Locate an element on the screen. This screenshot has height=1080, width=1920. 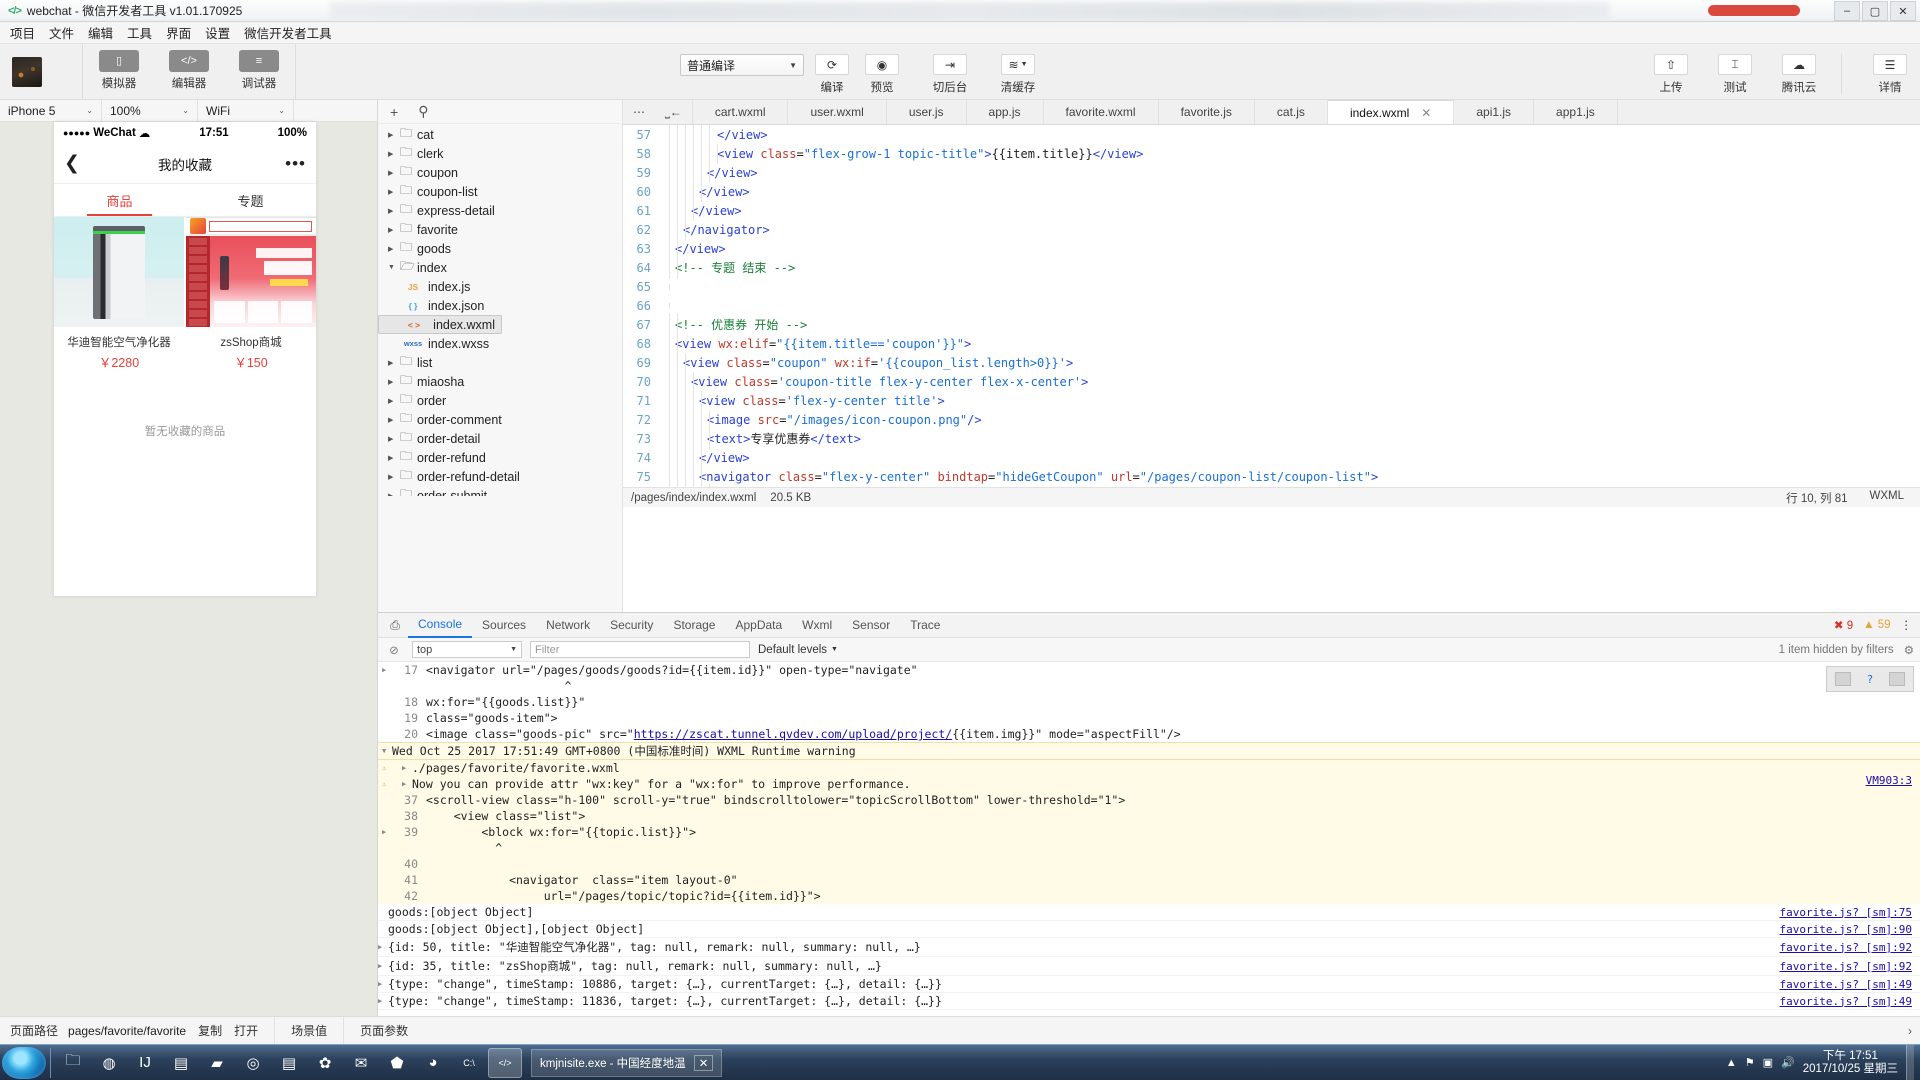
toolbar-button-preview: ◉ 预览 is located at coordinates (882, 74).